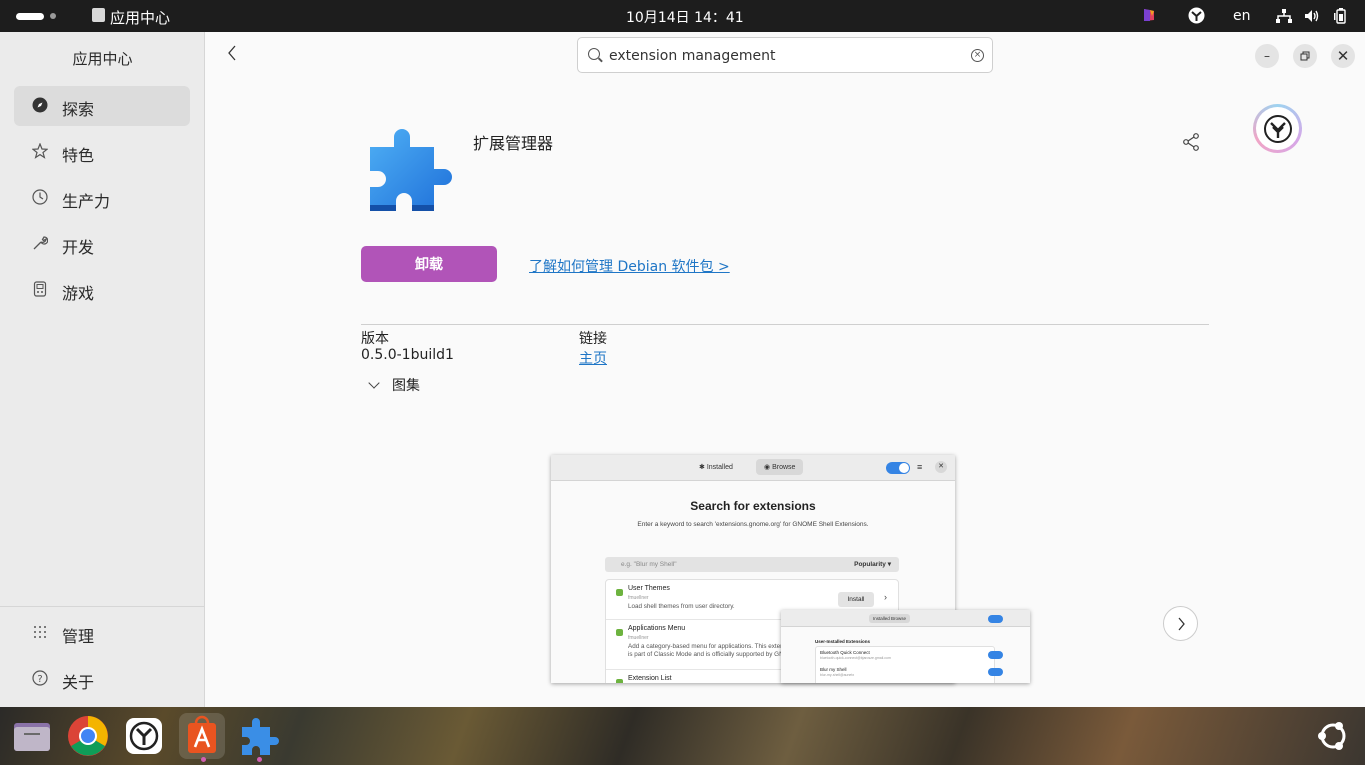 Image resolution: width=1365 pixels, height=765 pixels. What do you see at coordinates (977, 55) in the screenshot?
I see `clear-search-icon: ×` at bounding box center [977, 55].